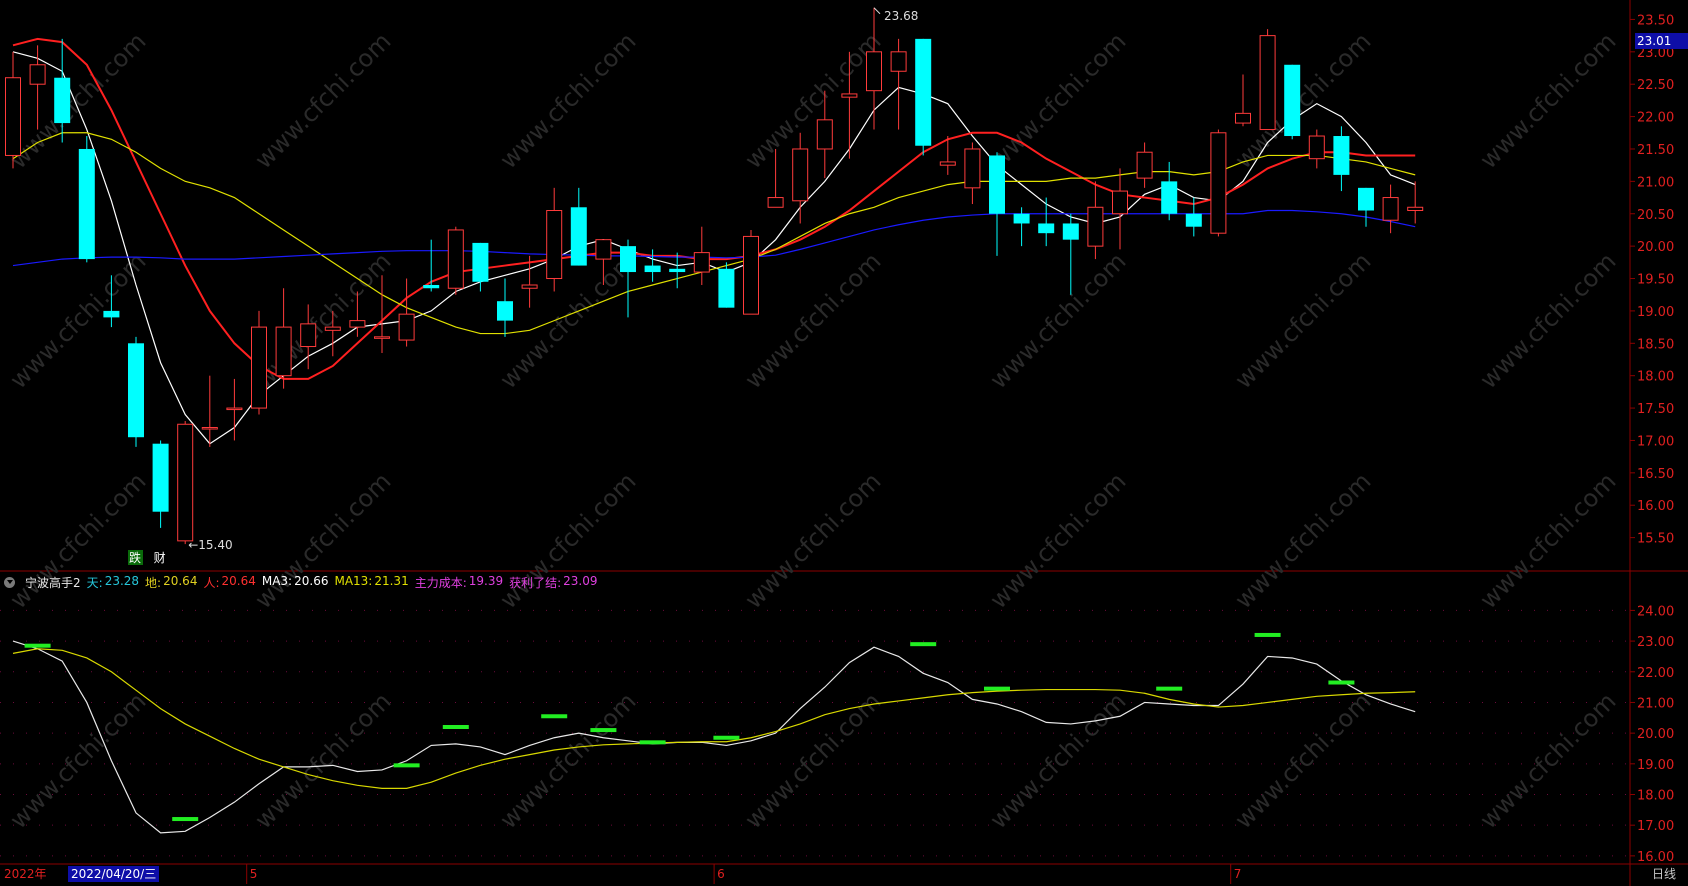 Image resolution: width=1688 pixels, height=886 pixels. I want to click on indicator-menu-icon, so click(9, 582).